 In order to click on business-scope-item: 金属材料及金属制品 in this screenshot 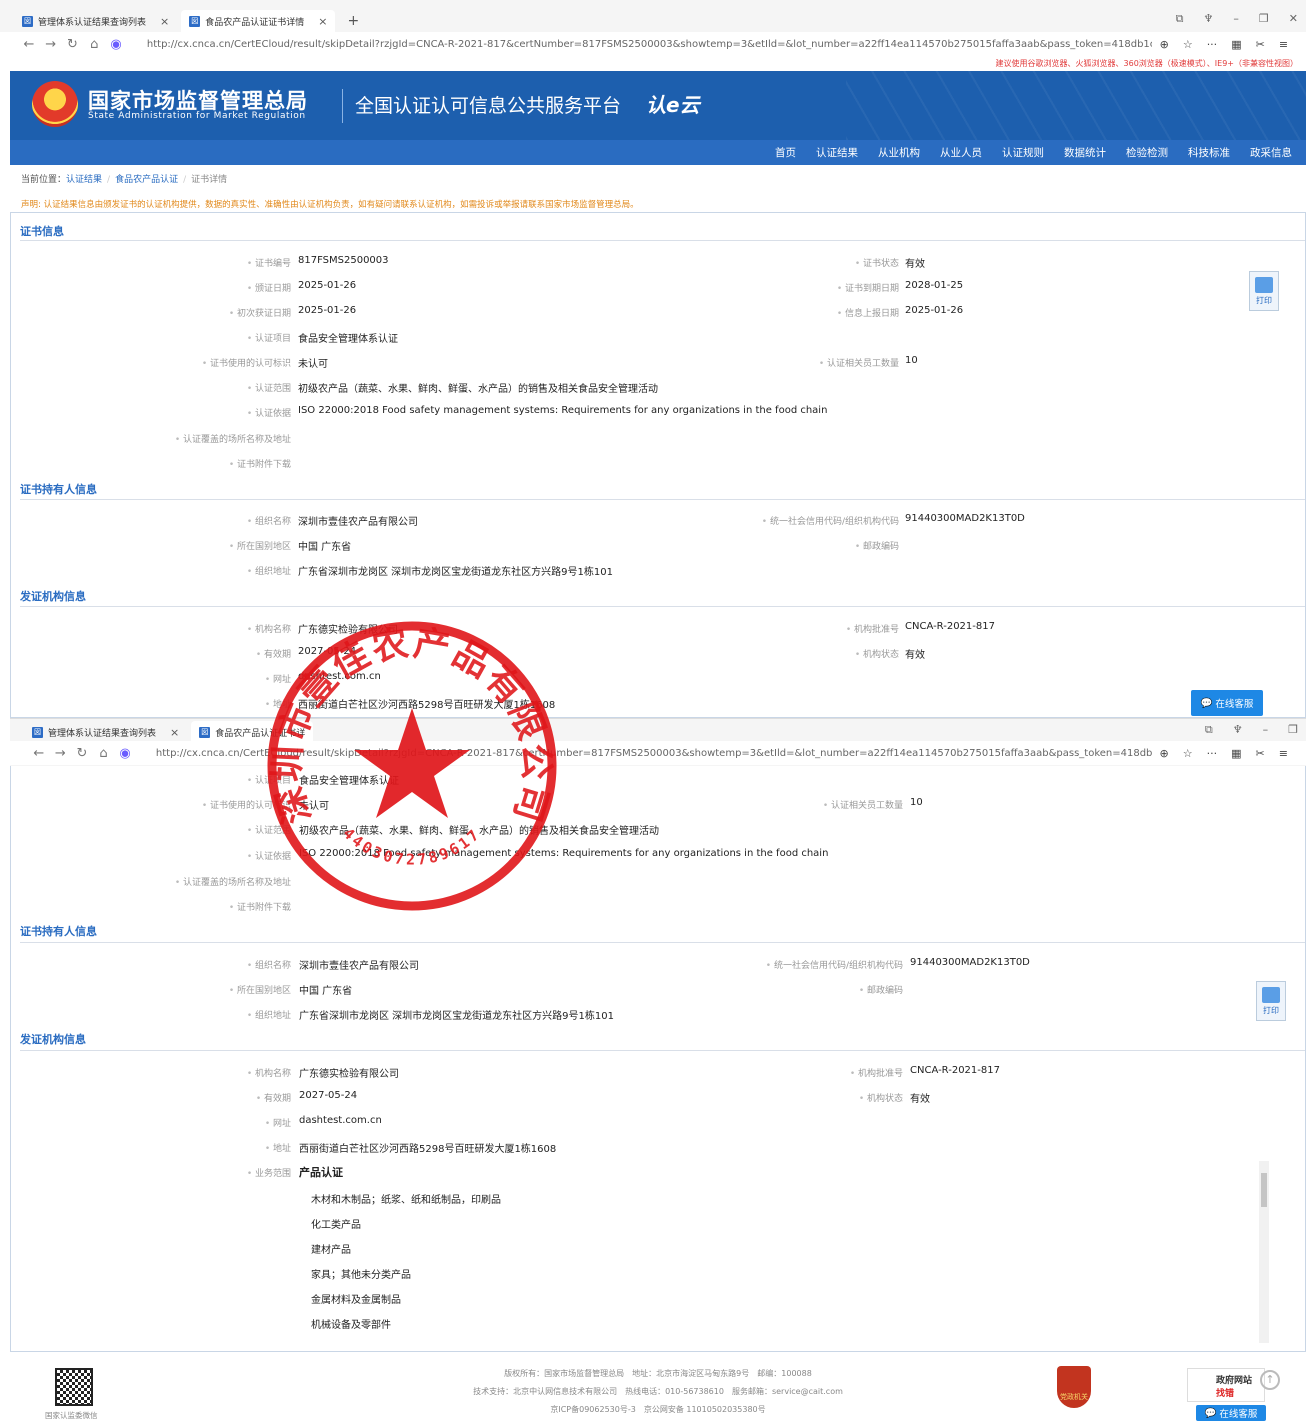, I will do `click(356, 1300)`.